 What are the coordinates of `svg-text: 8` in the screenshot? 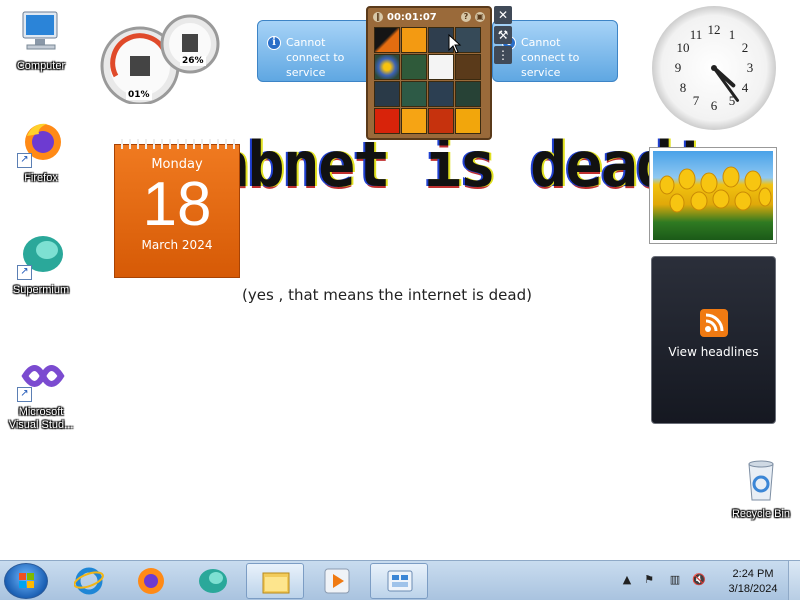 It's located at (683, 87).